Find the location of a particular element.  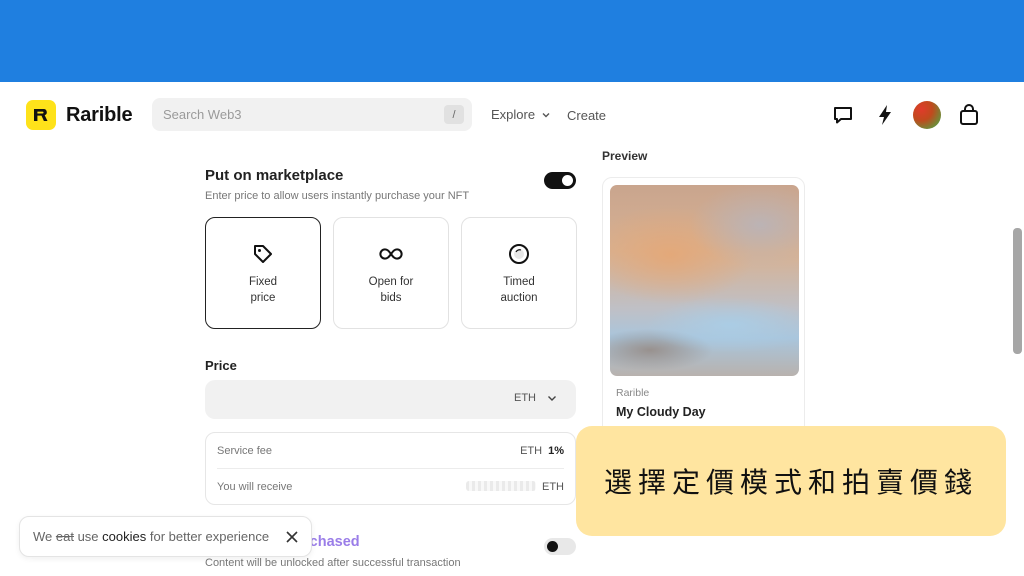

service-fee-value: ETH 1% is located at coordinates (542, 450).